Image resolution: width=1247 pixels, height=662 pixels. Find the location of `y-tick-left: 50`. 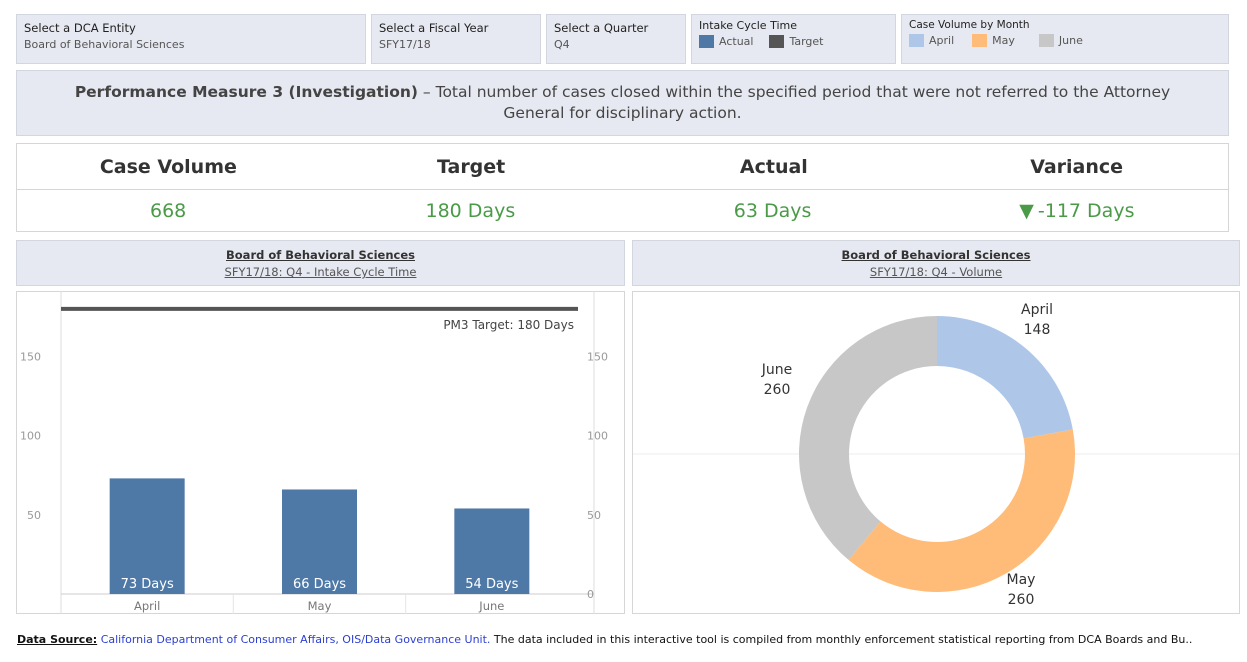

y-tick-left: 50 is located at coordinates (34, 515).